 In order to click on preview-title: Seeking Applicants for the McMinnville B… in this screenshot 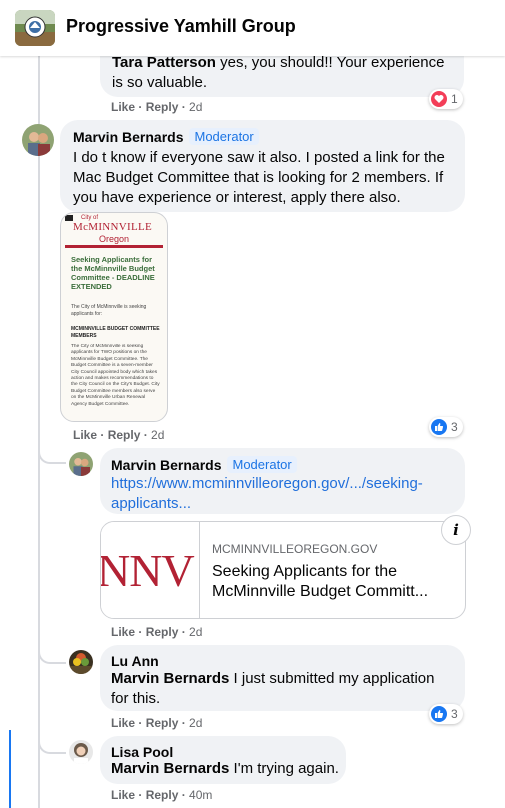, I will do `click(320, 581)`.